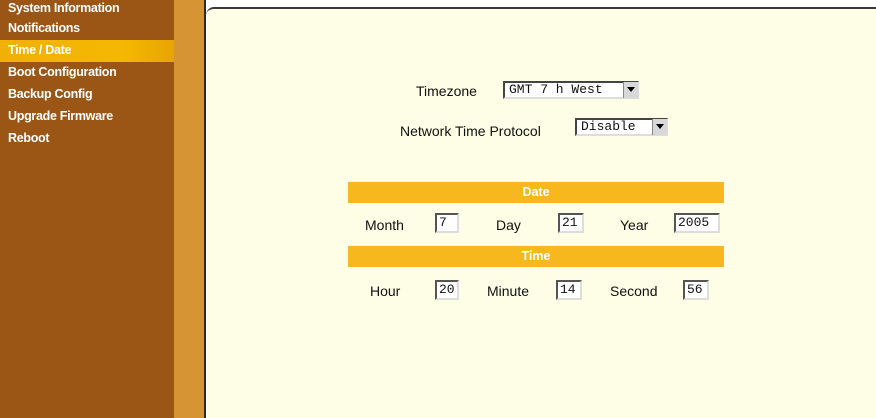  I want to click on sidebar-item-boot-configuration: Boot Configuration, so click(87, 73).